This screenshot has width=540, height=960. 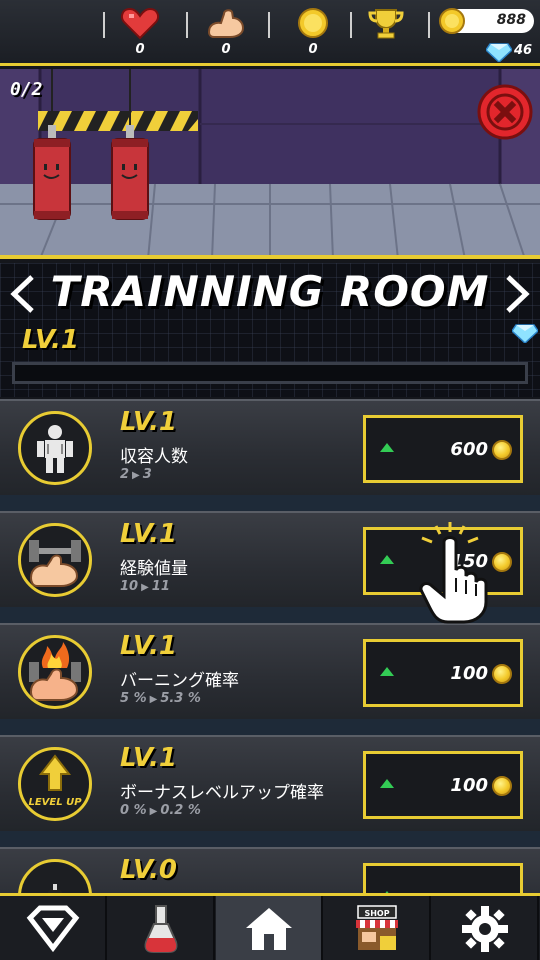 What do you see at coordinates (51, 340) in the screenshot?
I see `room-level: LV.1` at bounding box center [51, 340].